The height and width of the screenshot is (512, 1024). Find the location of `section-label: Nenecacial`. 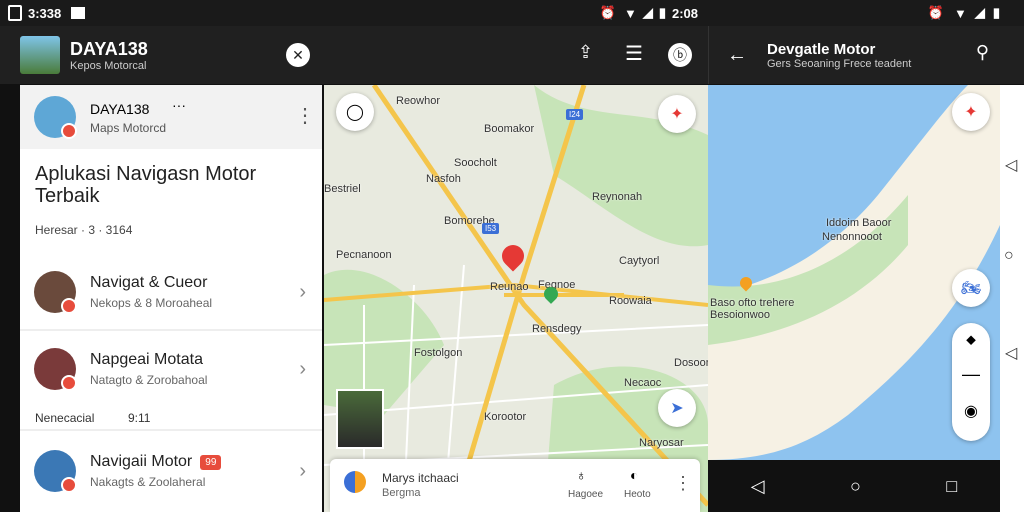

section-label: Nenecacial is located at coordinates (65, 418).